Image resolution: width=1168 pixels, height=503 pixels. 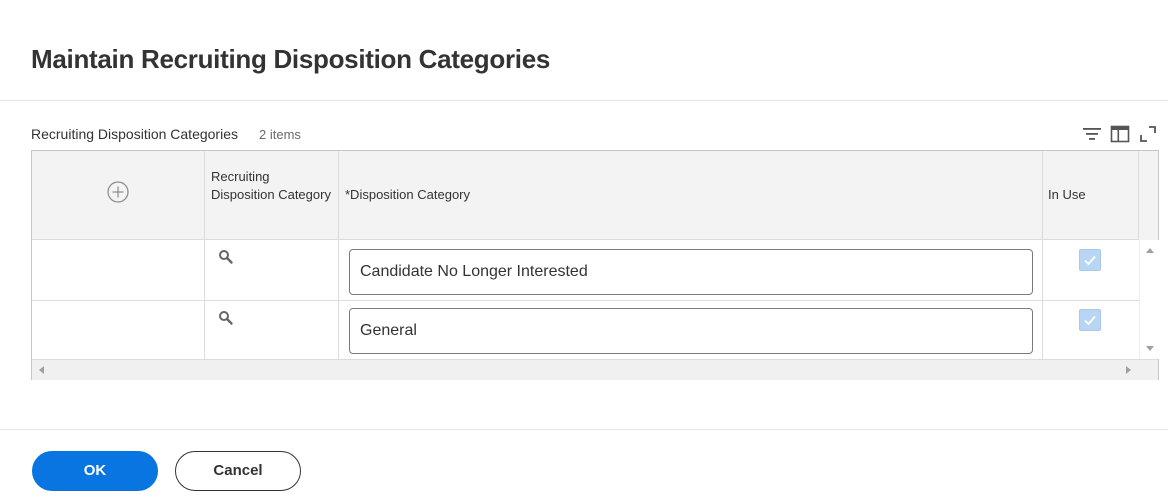 I want to click on scroll-down-icon, so click(x=1150, y=348).